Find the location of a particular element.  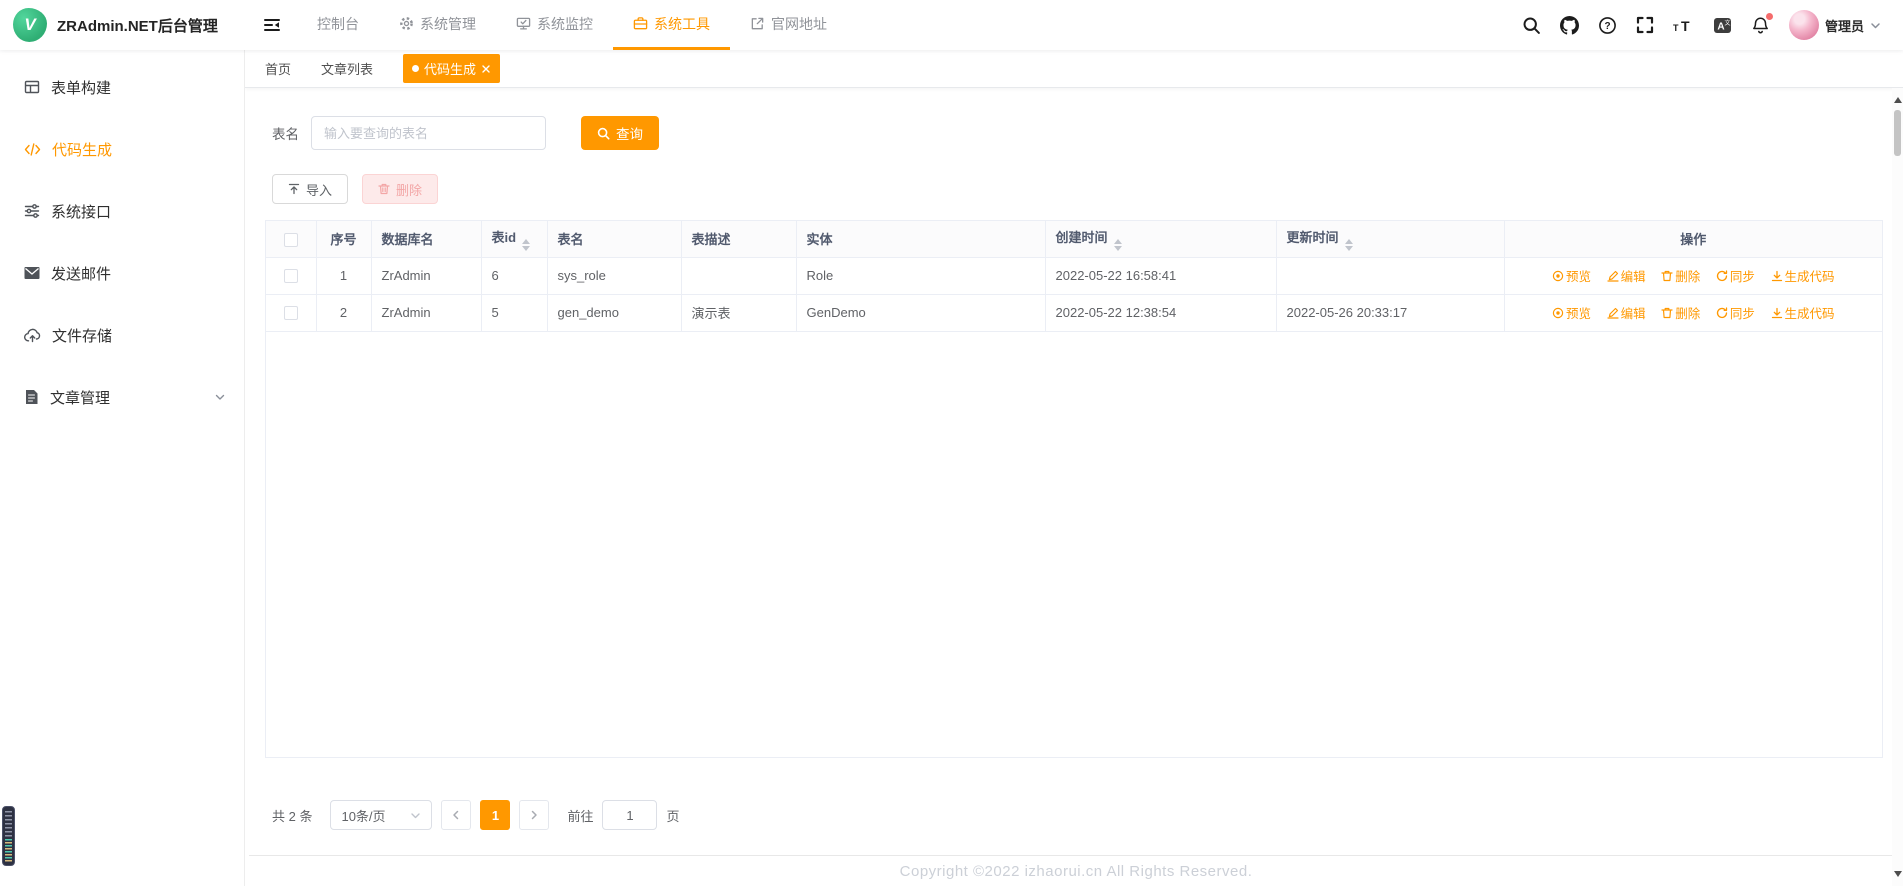

column-header-table-id: 表id is located at coordinates (514, 239).